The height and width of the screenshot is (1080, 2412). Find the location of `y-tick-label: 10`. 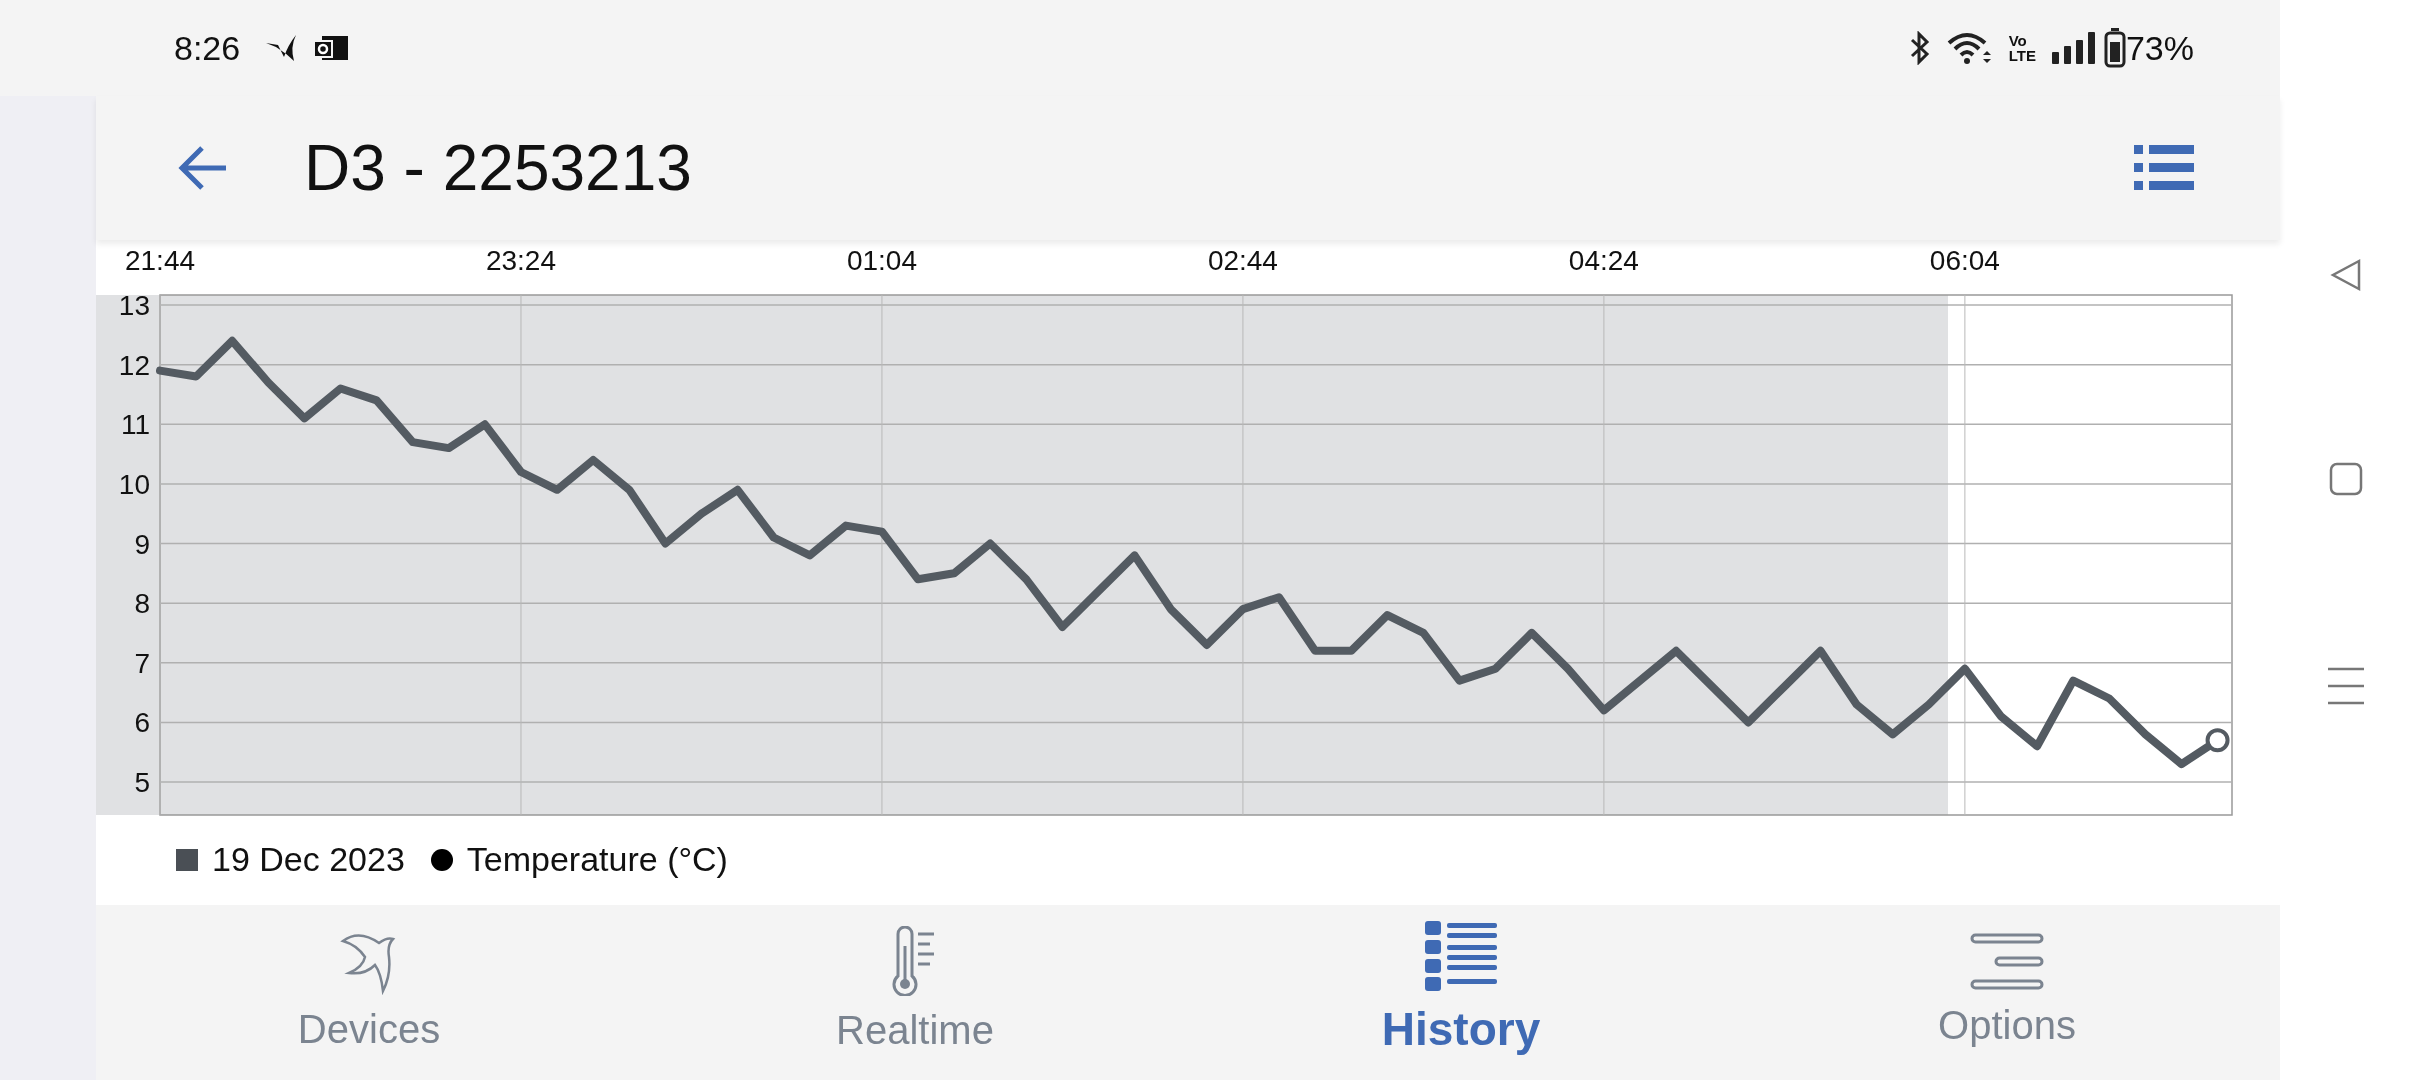

y-tick-label: 10 is located at coordinates (134, 484).